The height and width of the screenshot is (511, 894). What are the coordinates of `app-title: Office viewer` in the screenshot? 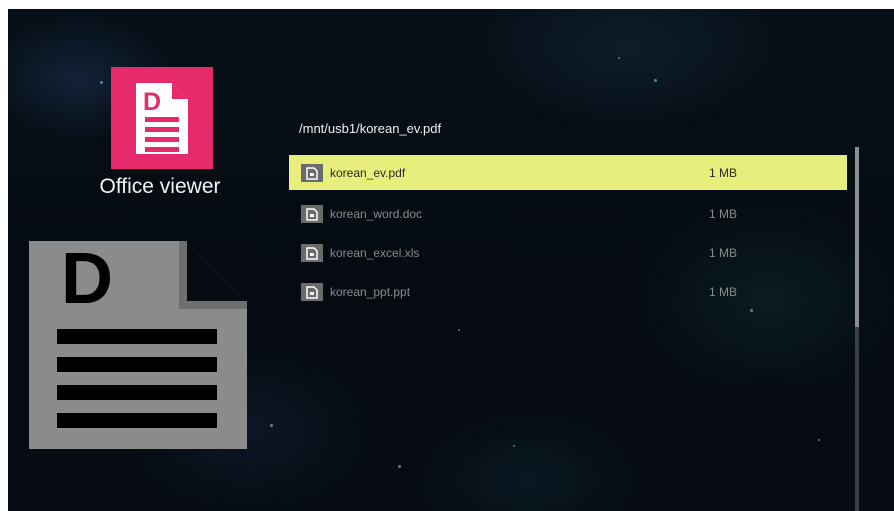 It's located at (160, 186).